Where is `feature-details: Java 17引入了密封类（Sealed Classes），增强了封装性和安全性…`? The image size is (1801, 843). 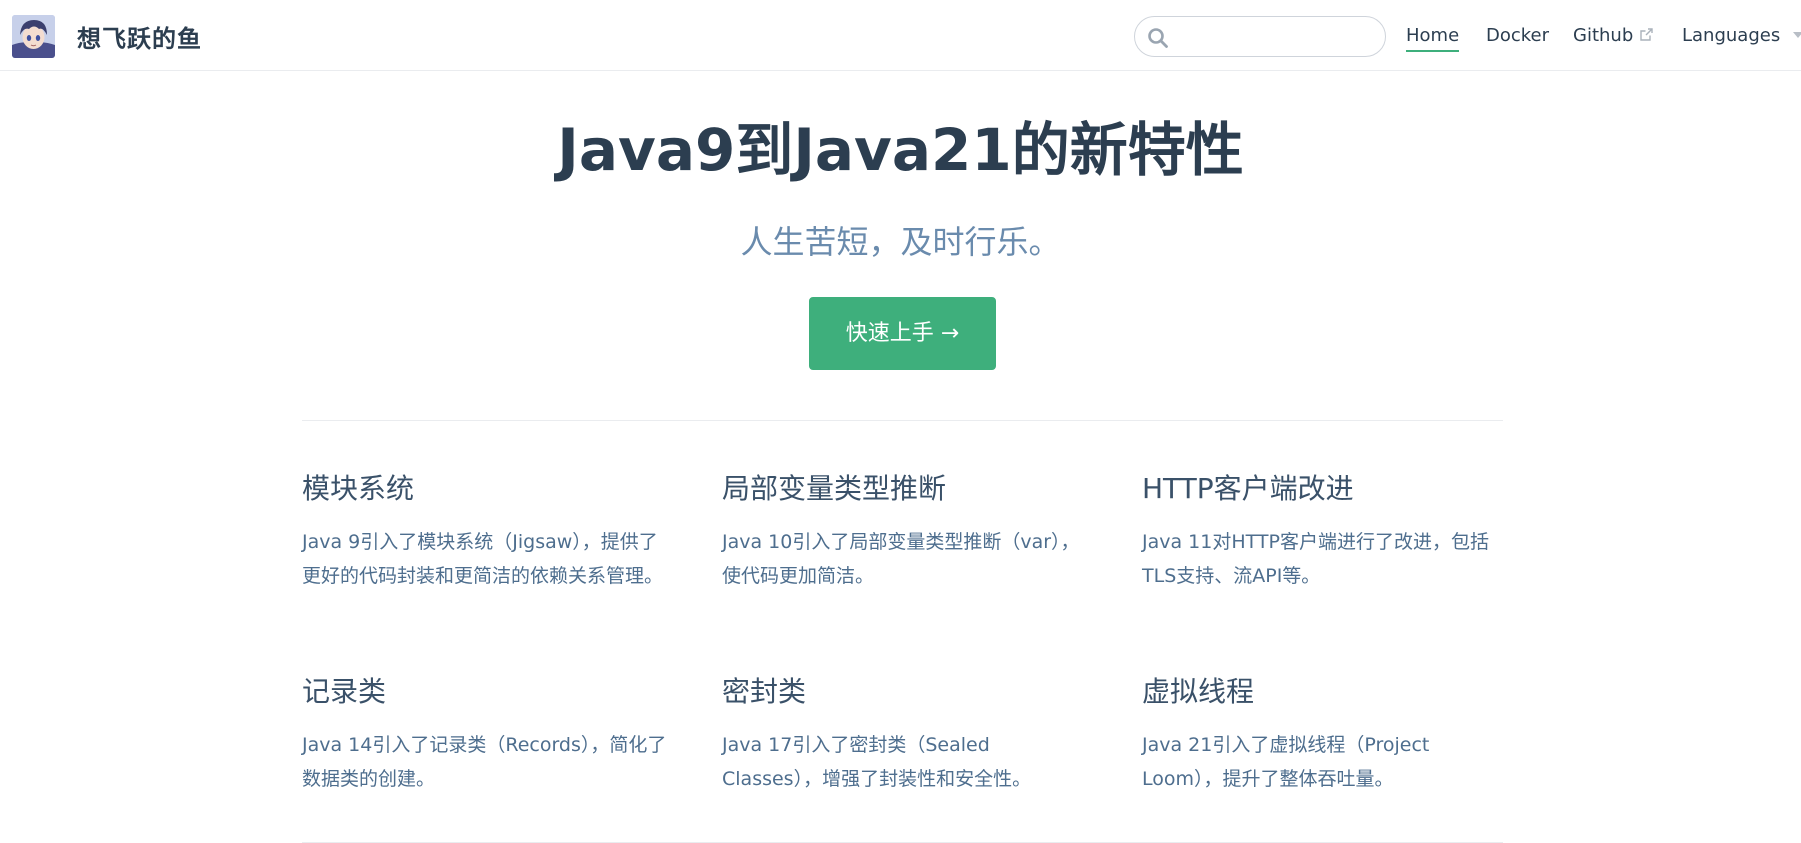
feature-details: Java 17引入了密封类（Sealed Classes），增强了封装性和安全性… is located at coordinates (877, 762).